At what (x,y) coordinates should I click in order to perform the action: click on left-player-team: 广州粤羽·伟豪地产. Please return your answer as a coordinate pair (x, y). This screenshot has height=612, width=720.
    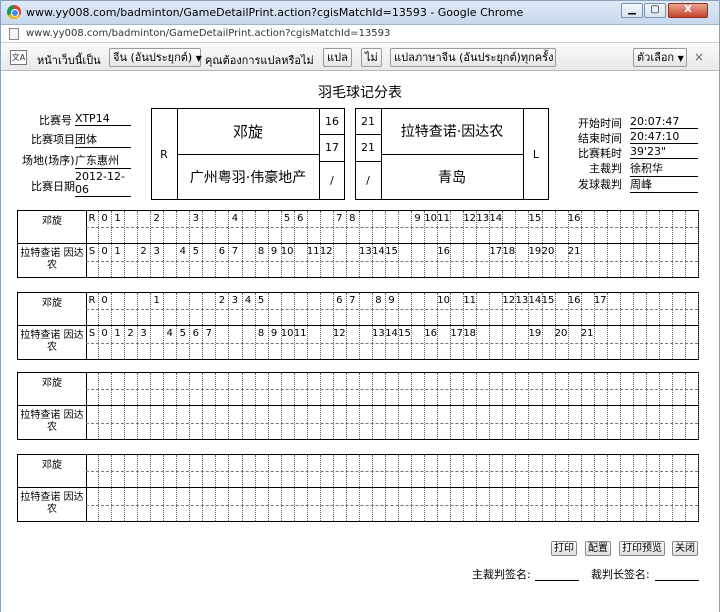
    Looking at the image, I should click on (248, 178).